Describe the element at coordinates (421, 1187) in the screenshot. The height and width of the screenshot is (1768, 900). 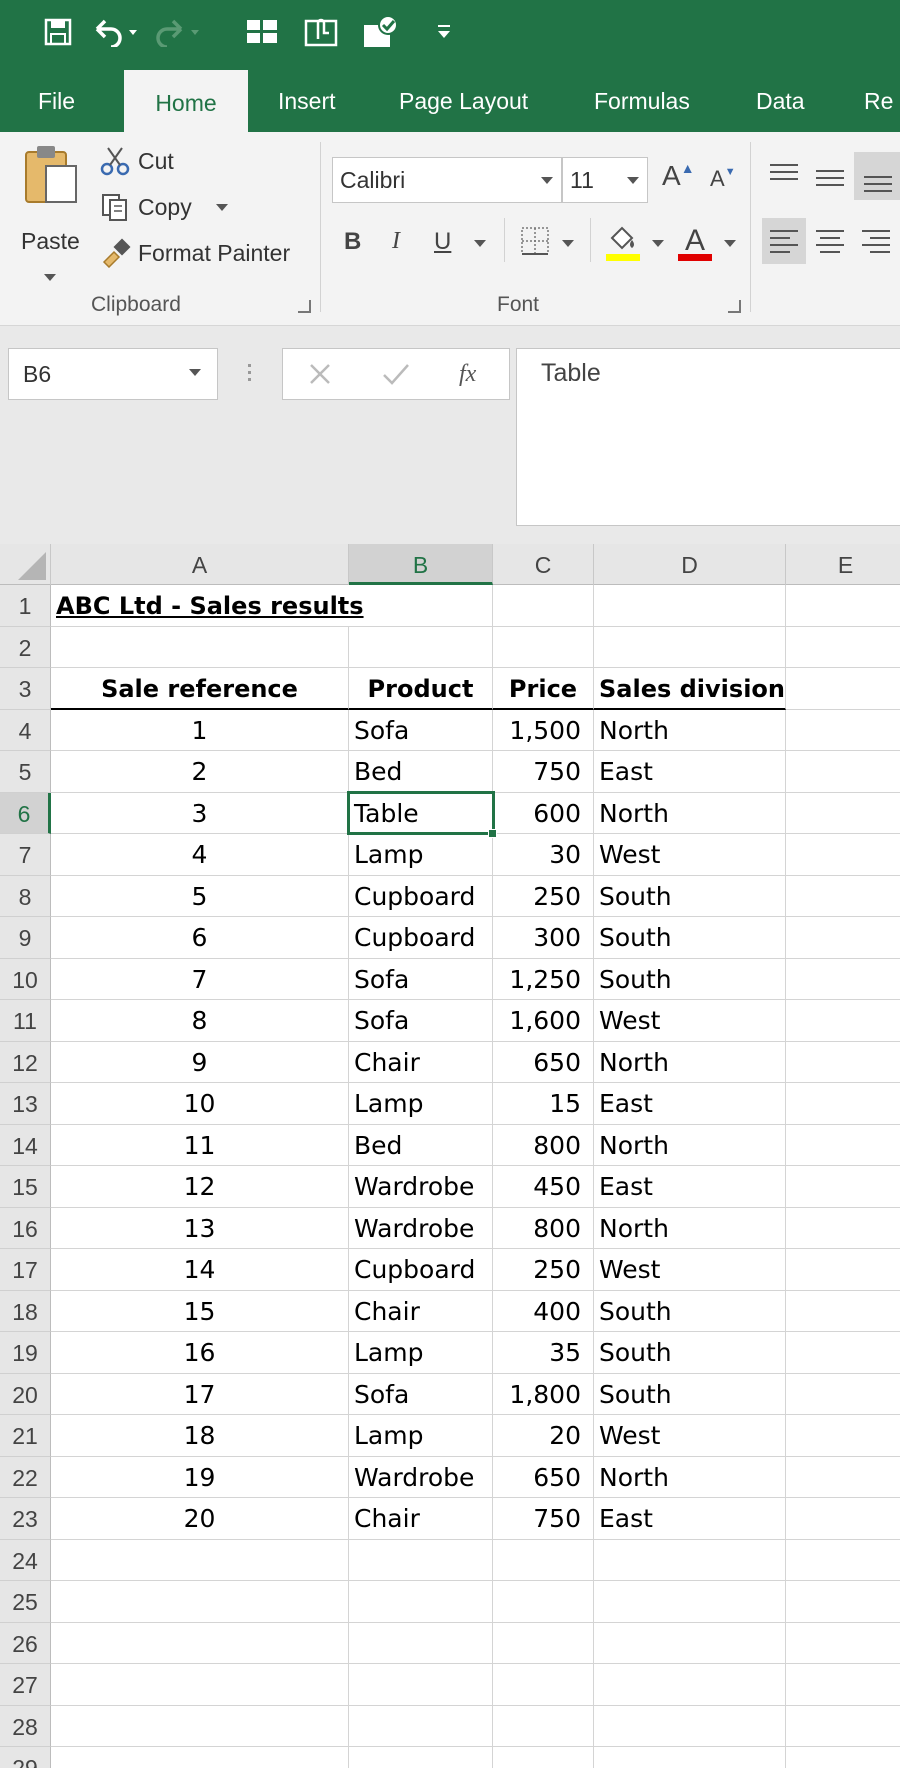
I see `cell-b15: Wardrobe` at that location.